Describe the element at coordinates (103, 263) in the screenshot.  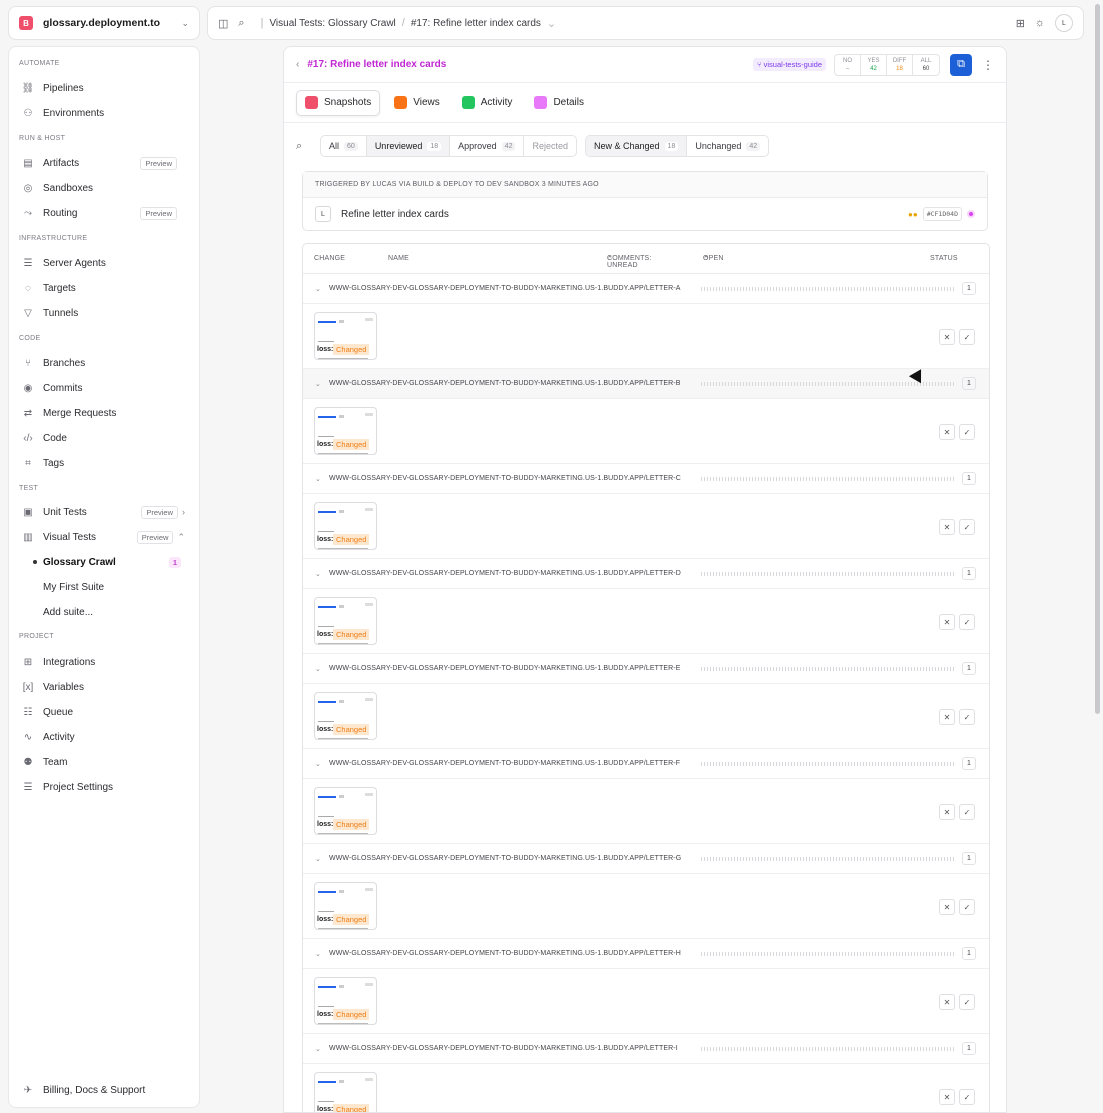
I see `sidebar-item-server-agents: ☰ Server Agents` at that location.